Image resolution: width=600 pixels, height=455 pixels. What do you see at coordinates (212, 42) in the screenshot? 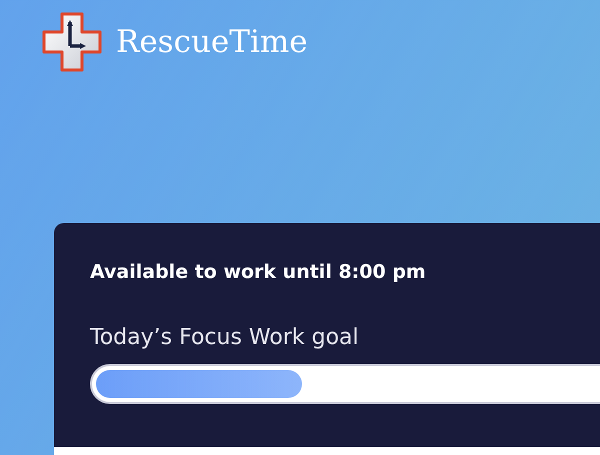
I see `brand-name: RescueTime` at bounding box center [212, 42].